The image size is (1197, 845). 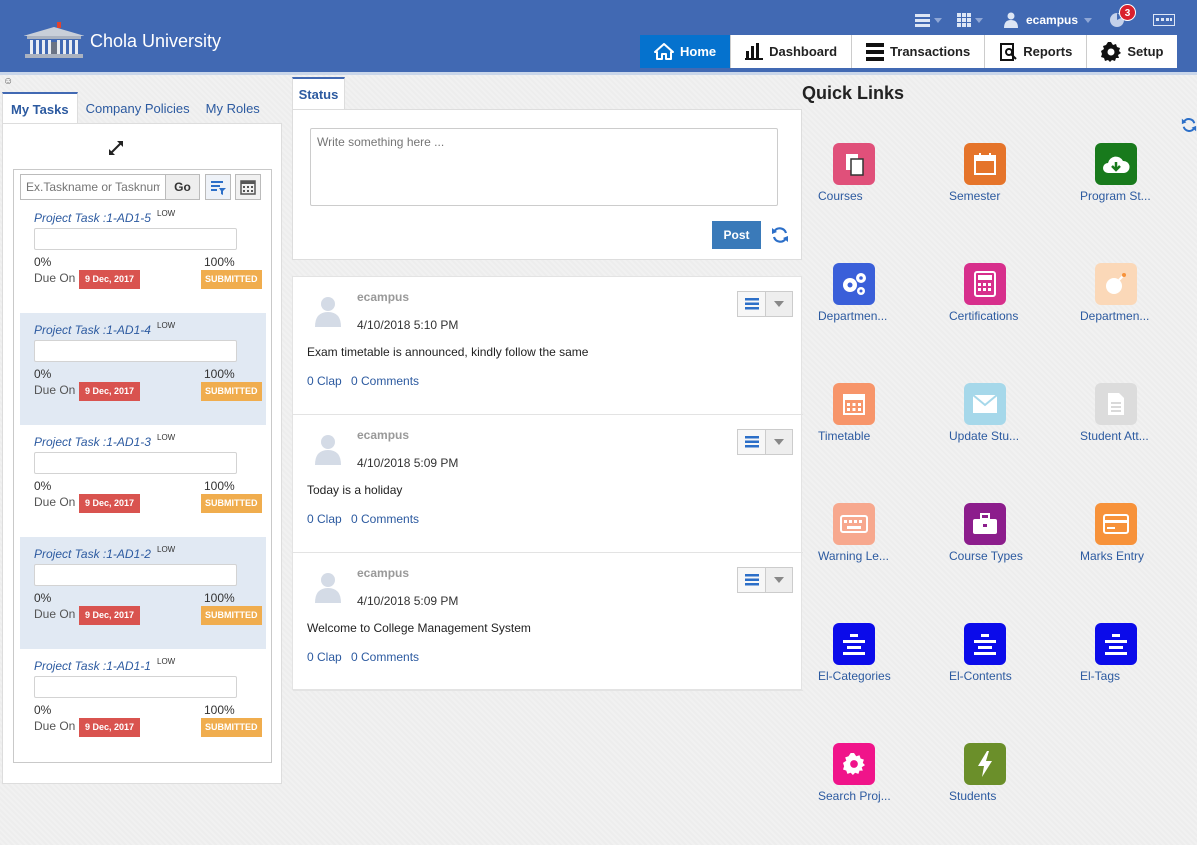 I want to click on status-input, so click(x=544, y=167).